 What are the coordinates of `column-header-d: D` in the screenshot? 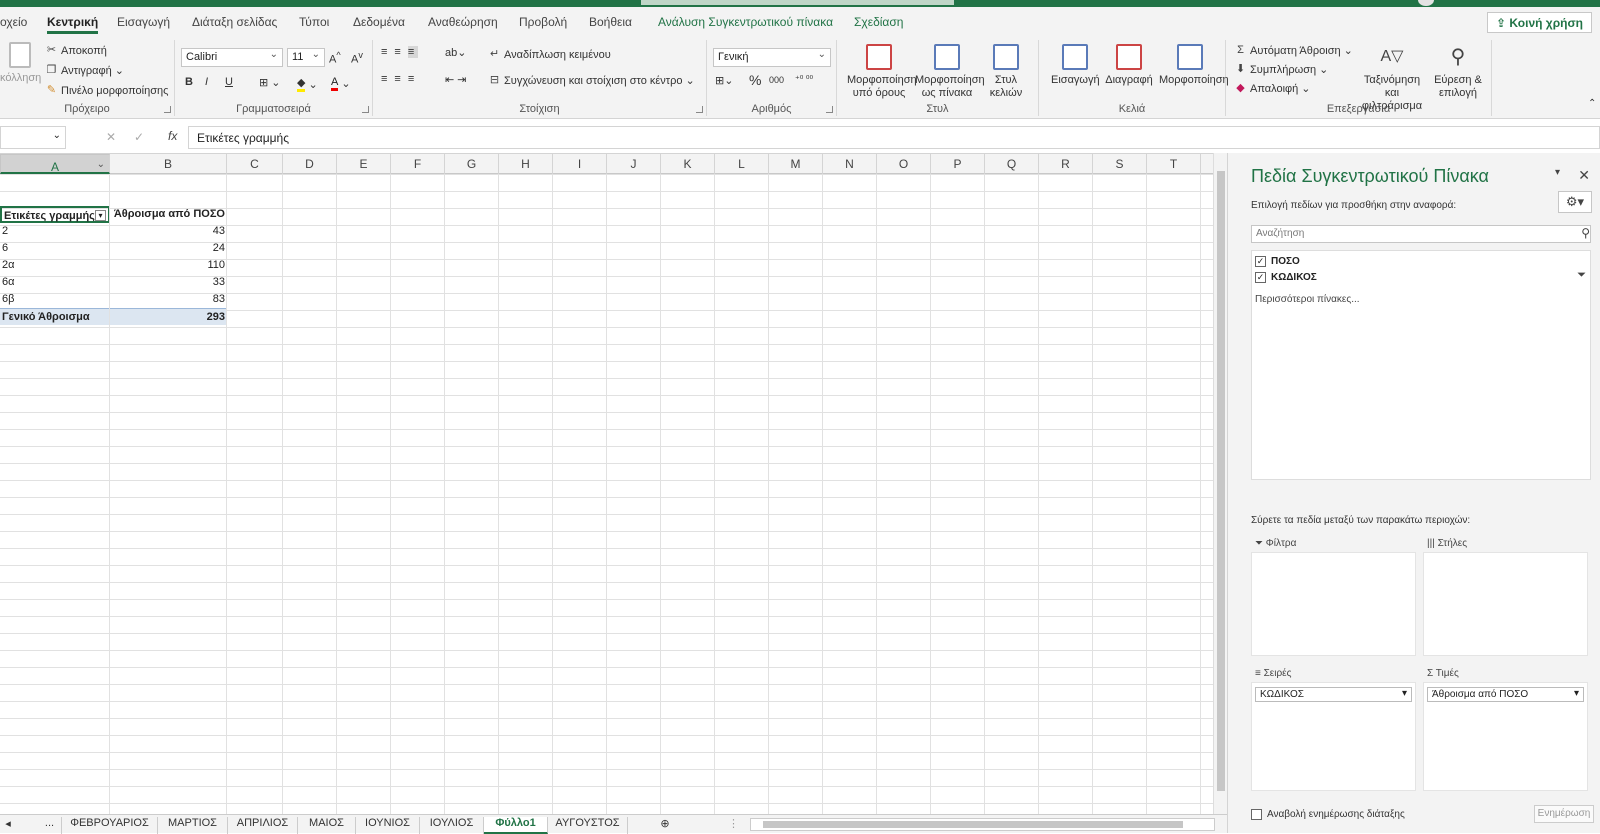 It's located at (310, 164).